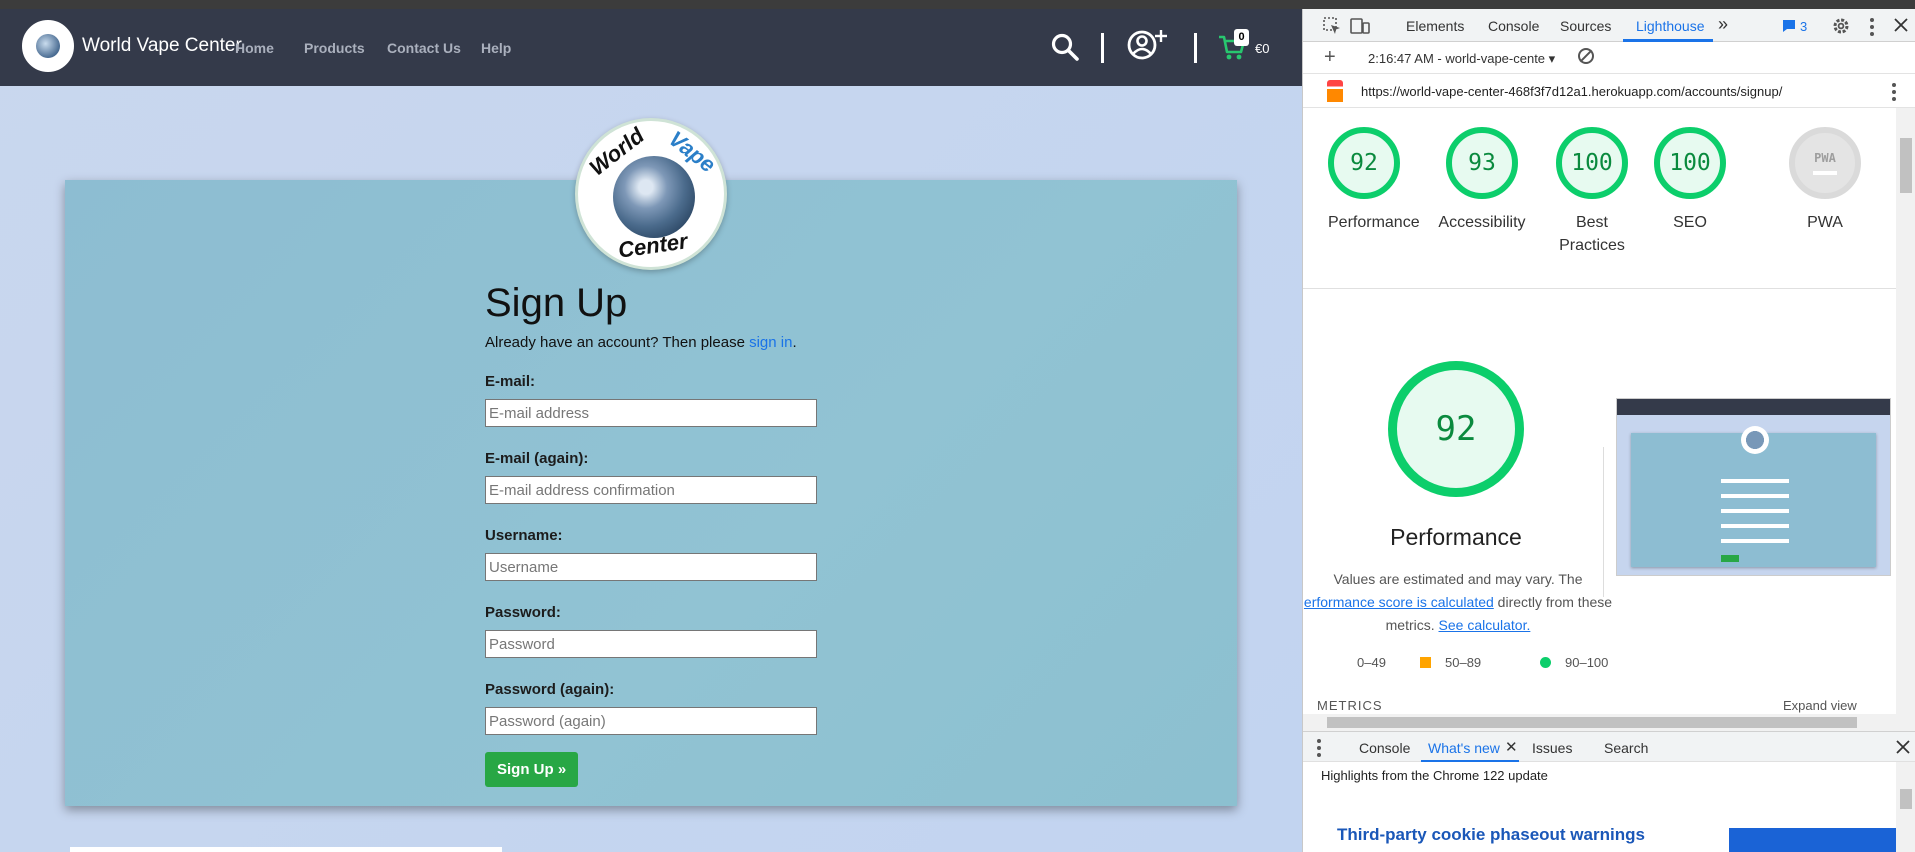  What do you see at coordinates (794, 342) in the screenshot?
I see `signin-prompt-end: .` at bounding box center [794, 342].